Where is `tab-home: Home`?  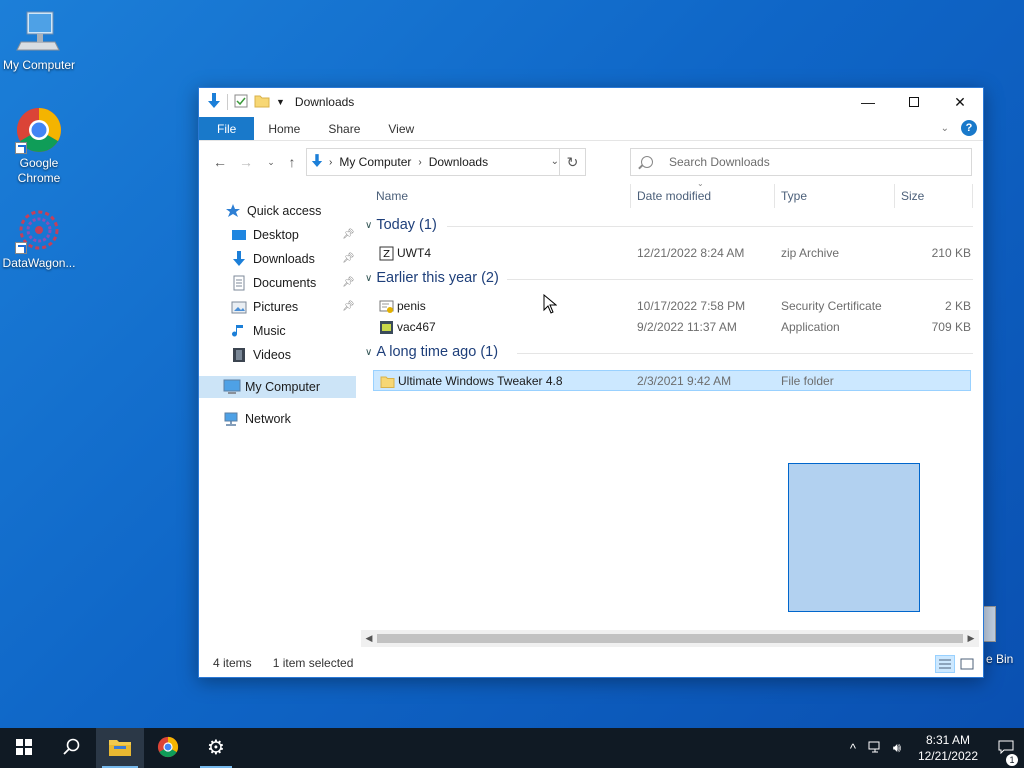
tab-home: Home is located at coordinates (284, 128).